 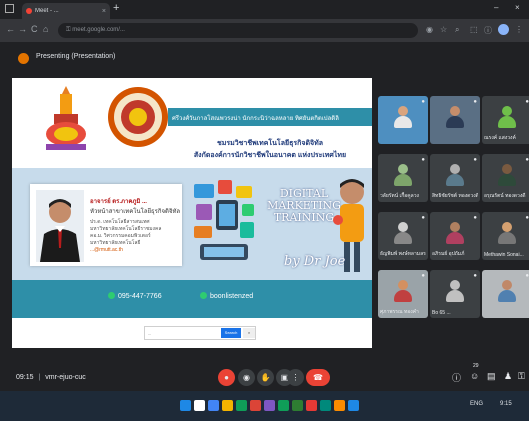 What do you see at coordinates (65, 377) in the screenshot?
I see `meeting-code: vmr-ejuo-cuc` at bounding box center [65, 377].